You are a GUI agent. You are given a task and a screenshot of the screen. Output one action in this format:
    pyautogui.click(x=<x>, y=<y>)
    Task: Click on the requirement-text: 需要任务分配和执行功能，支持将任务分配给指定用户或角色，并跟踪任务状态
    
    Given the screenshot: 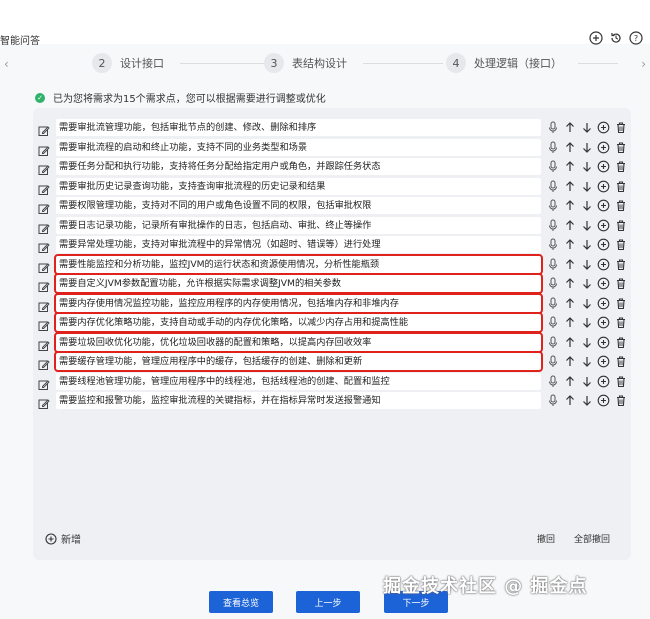 What is the action you would take?
    pyautogui.click(x=298, y=166)
    